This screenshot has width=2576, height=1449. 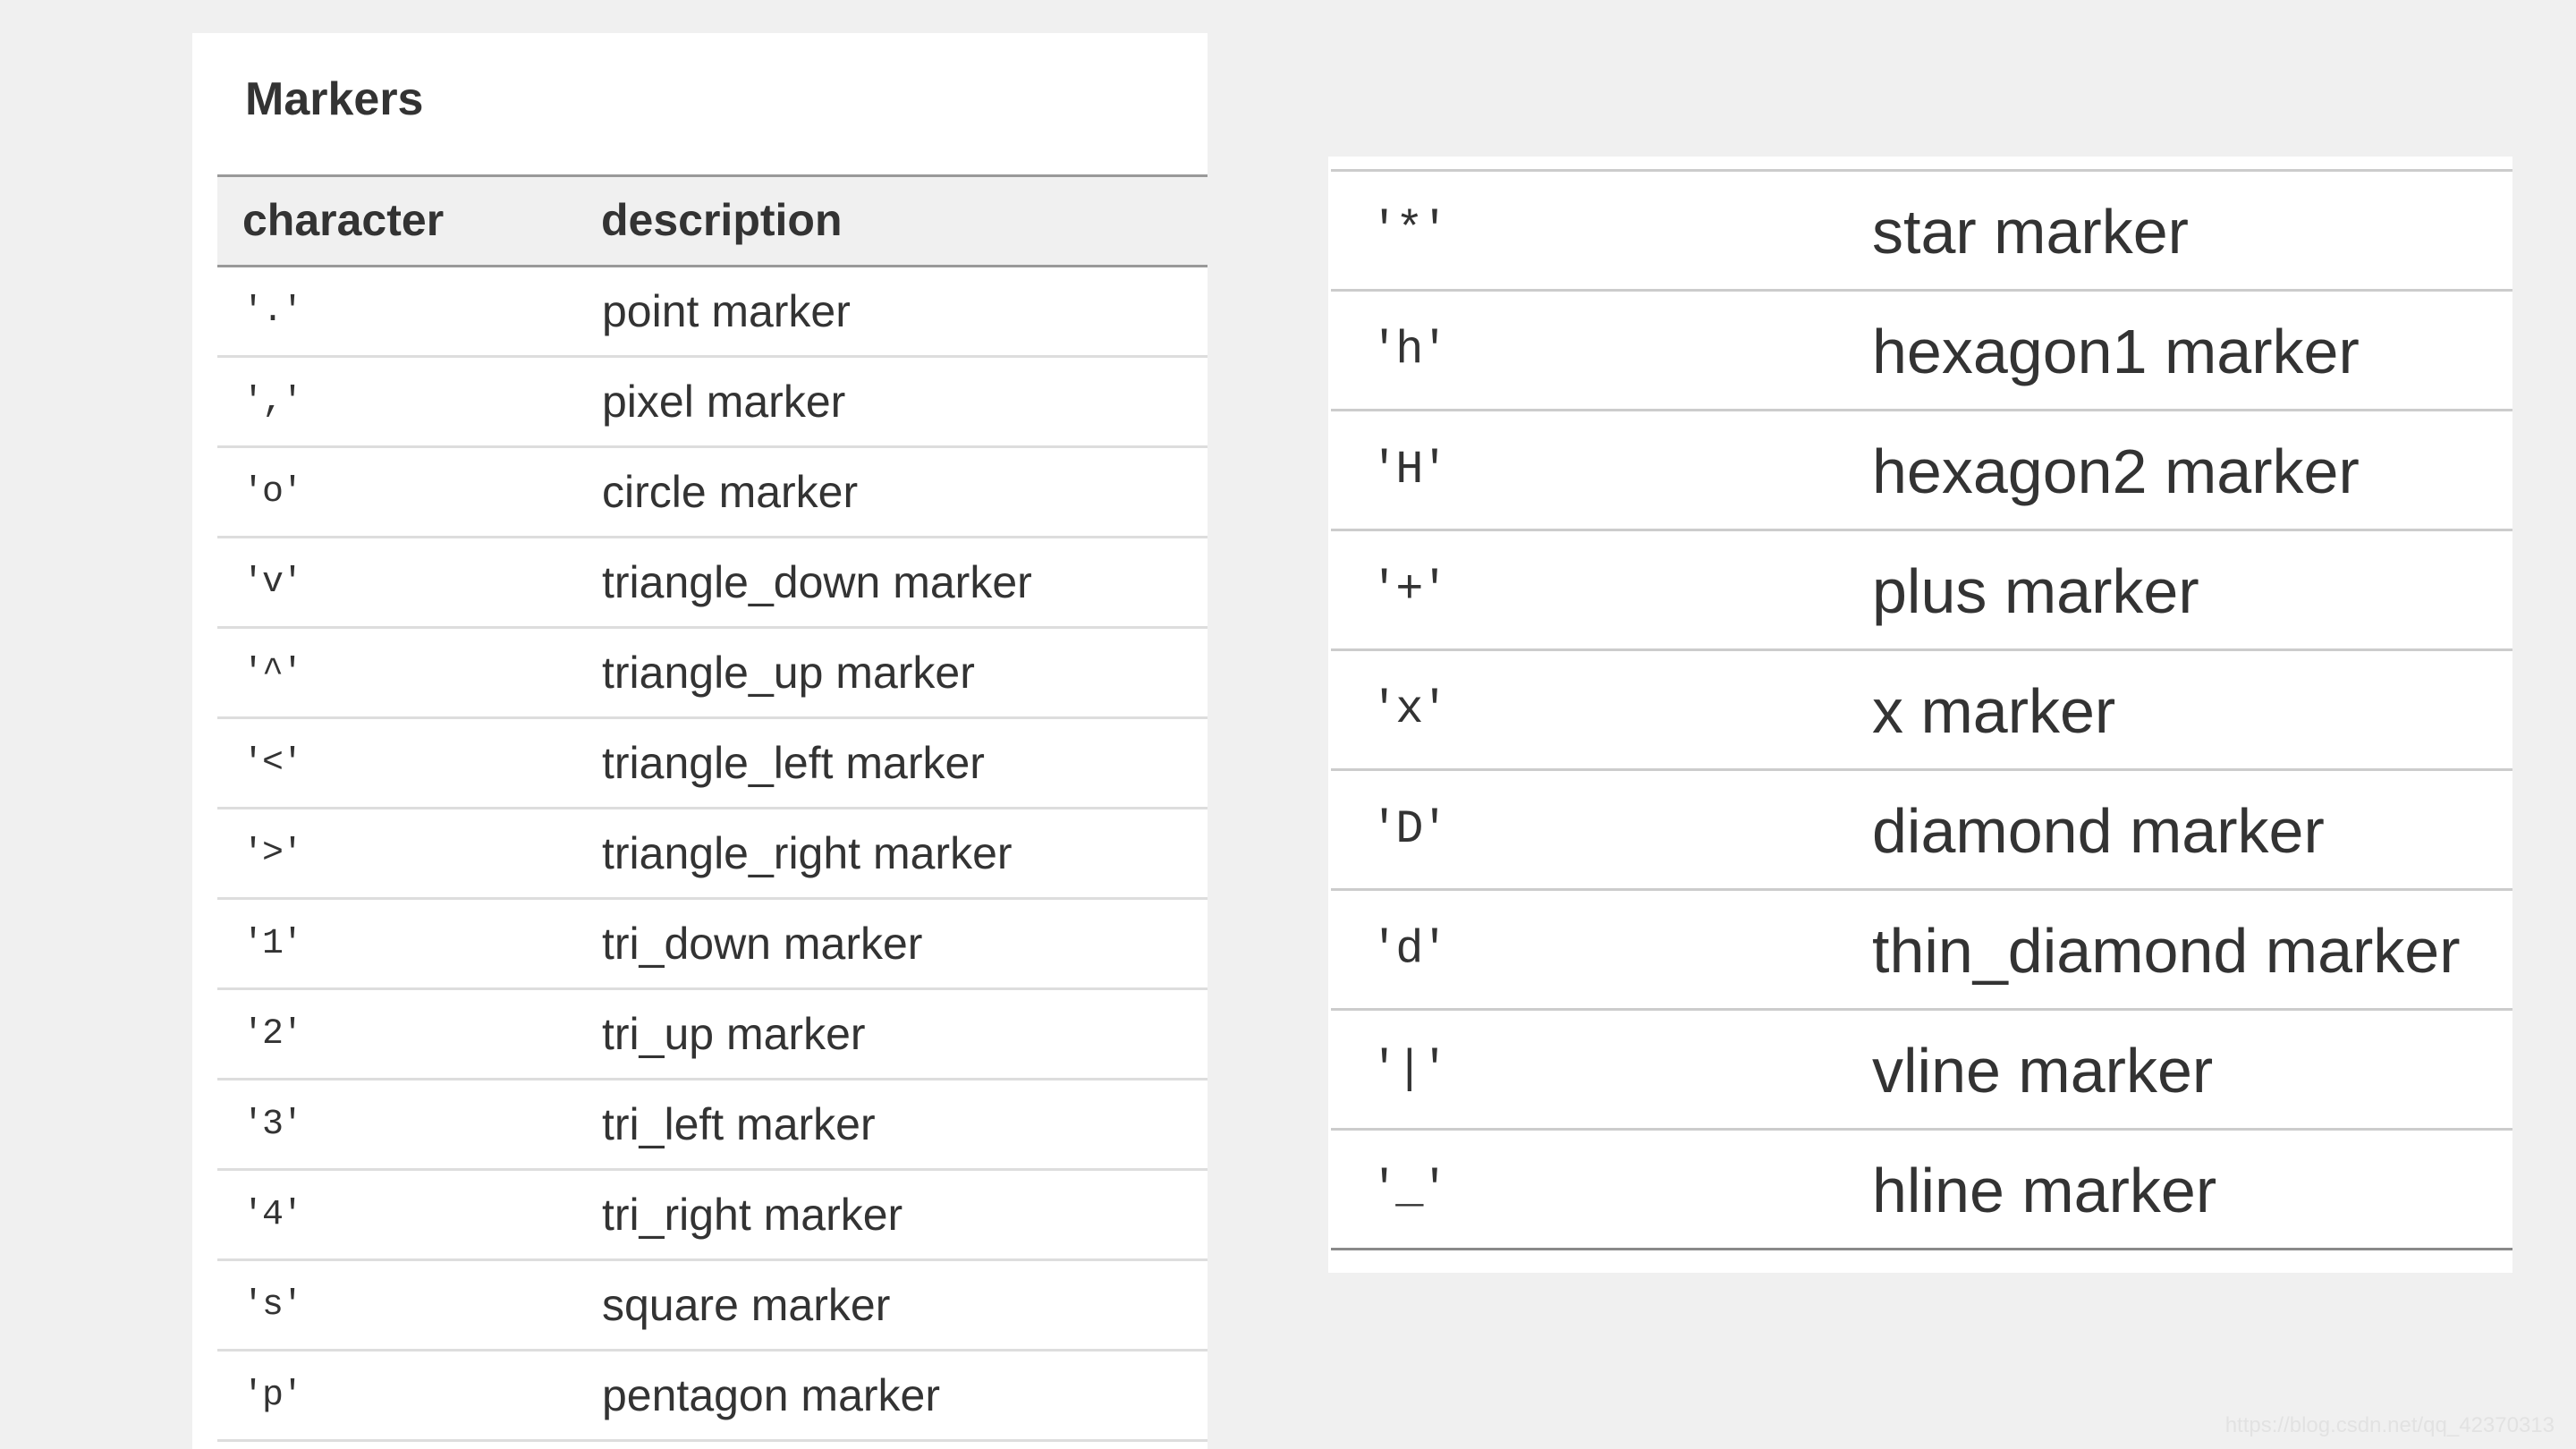 I want to click on table-row: '3' tri_left marker, so click(x=712, y=1125).